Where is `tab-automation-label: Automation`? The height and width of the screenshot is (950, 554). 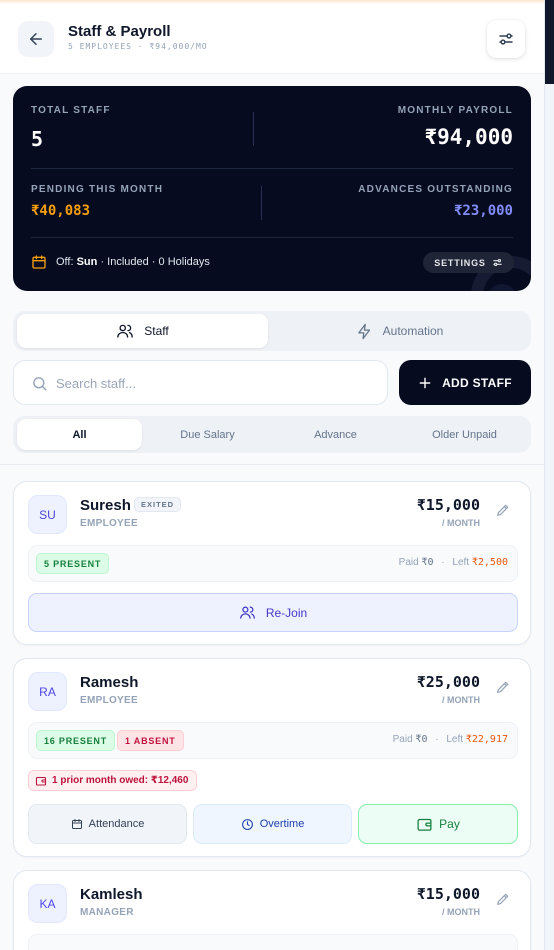
tab-automation-label: Automation is located at coordinates (413, 331).